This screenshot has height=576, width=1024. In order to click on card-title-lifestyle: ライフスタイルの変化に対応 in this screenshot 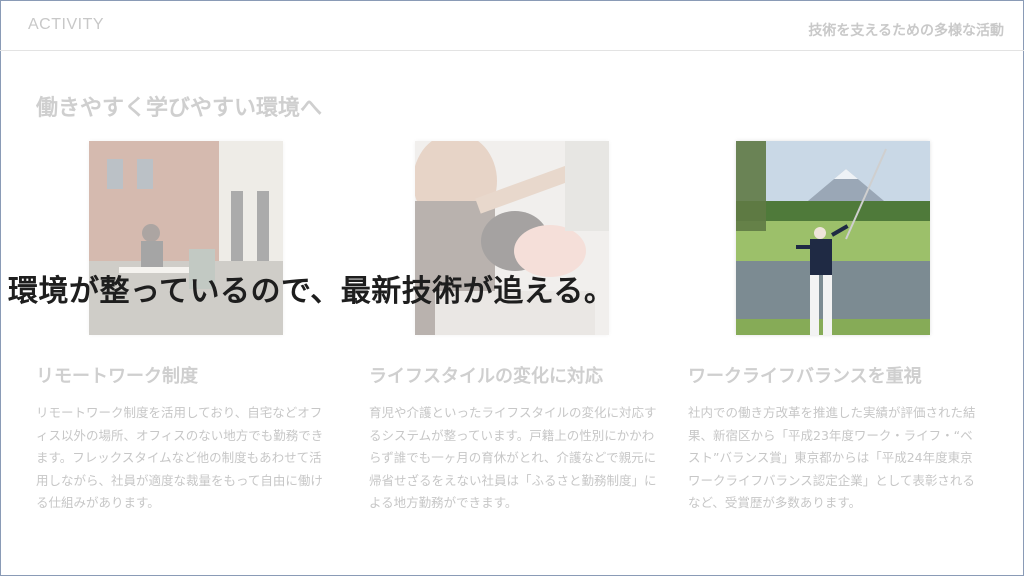, I will do `click(486, 376)`.